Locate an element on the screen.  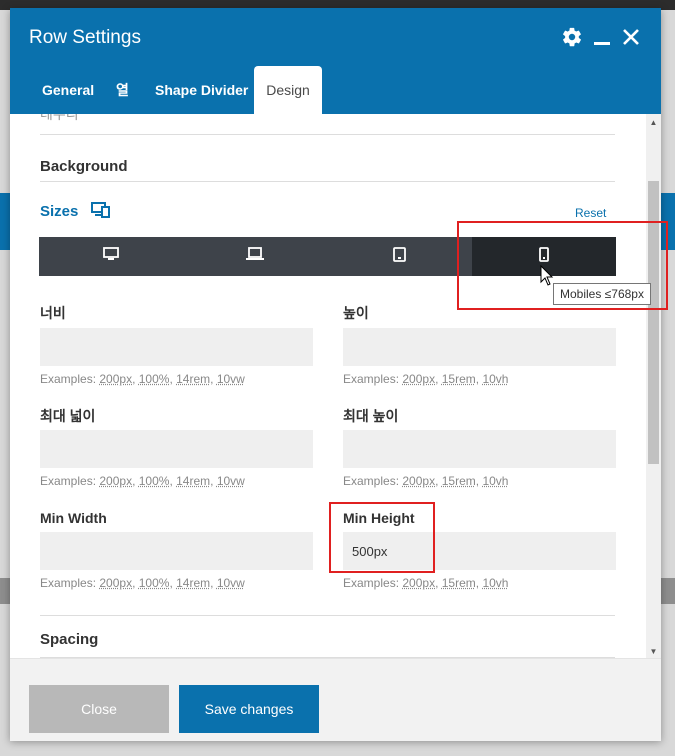
close-button: Close is located at coordinates (99, 709).